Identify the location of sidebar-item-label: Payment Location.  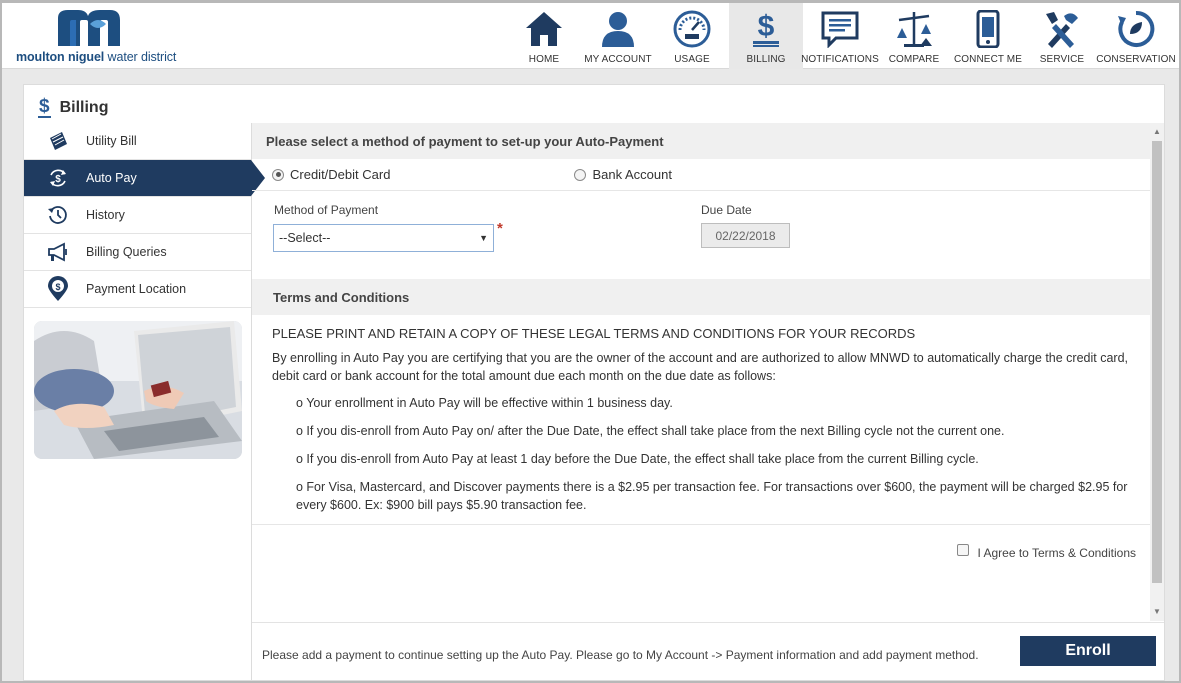
(136, 289).